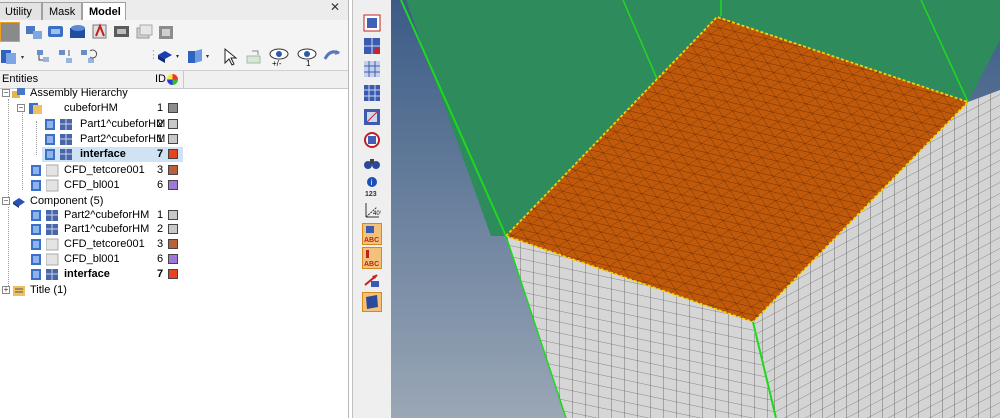 Image resolution: width=1000 pixels, height=418 pixels. Describe the element at coordinates (122, 32) in the screenshot. I see `model-browser-icon` at that location.